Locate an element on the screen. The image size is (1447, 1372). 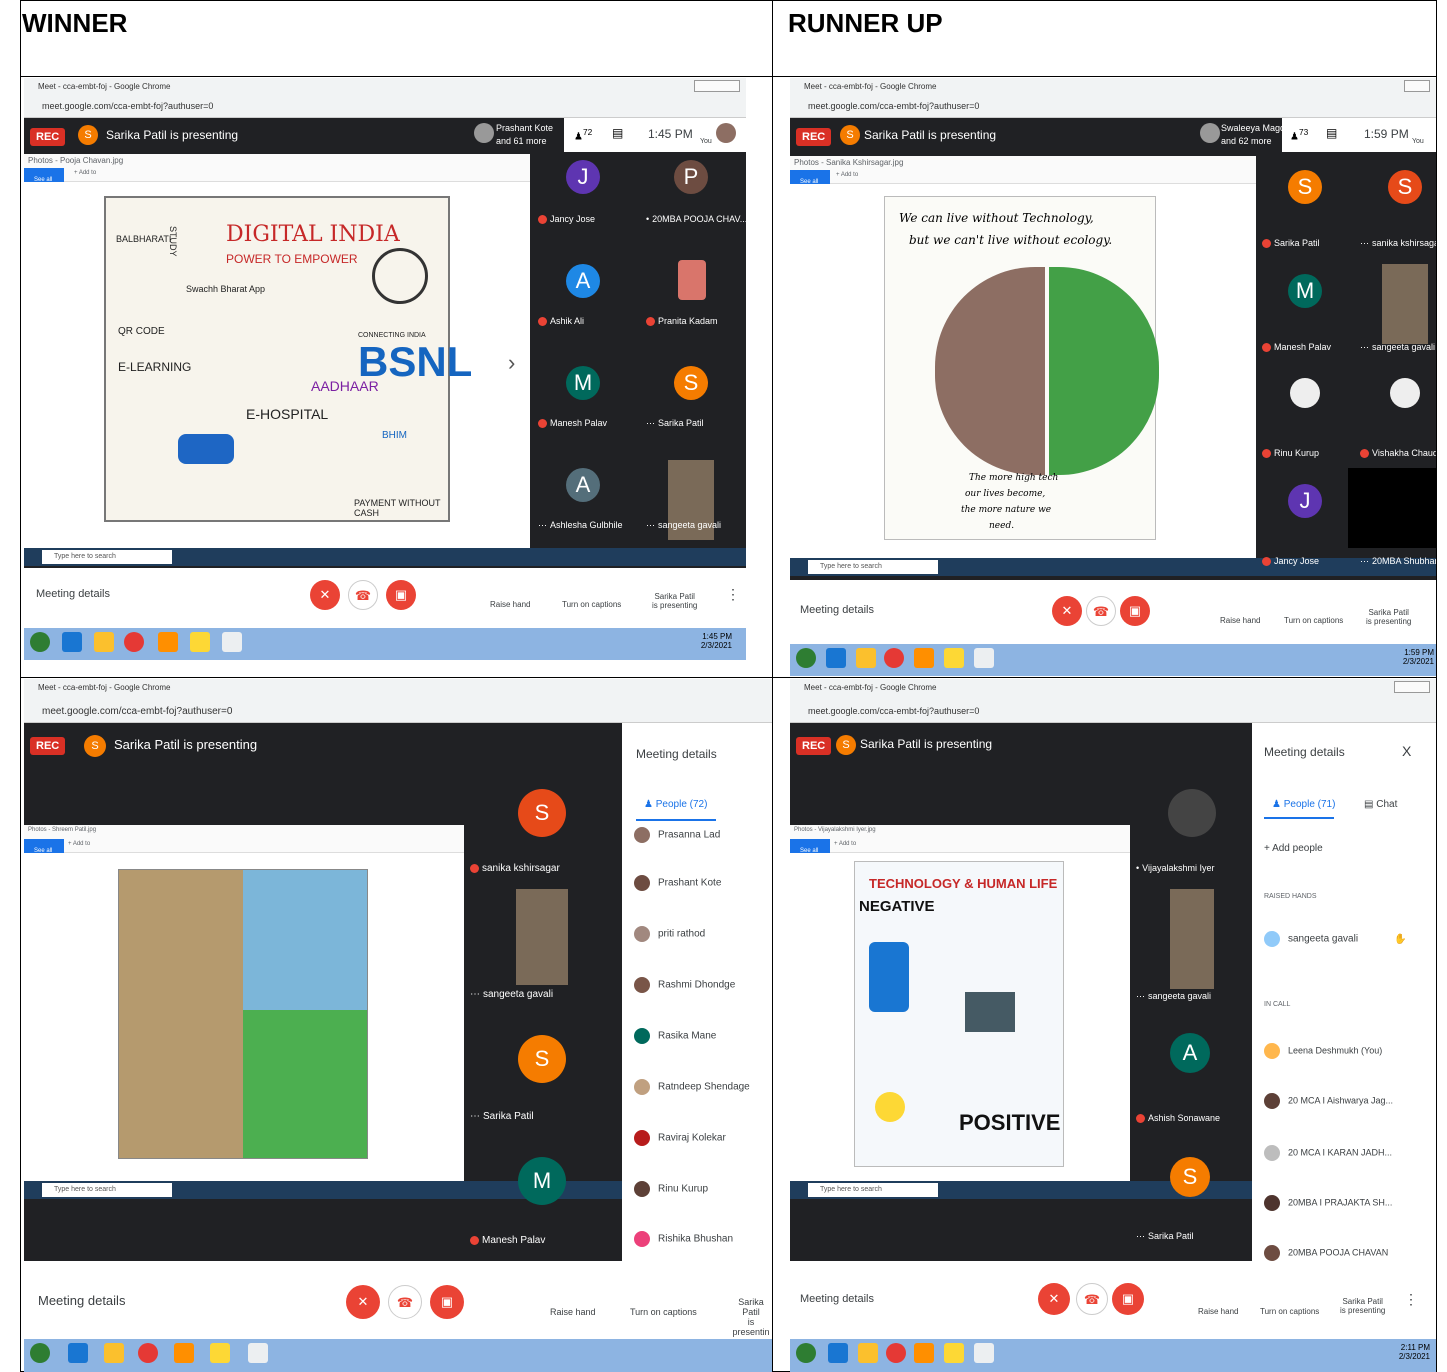
poster-subtitle: POWER TO EMPOWER is located at coordinates (292, 259).